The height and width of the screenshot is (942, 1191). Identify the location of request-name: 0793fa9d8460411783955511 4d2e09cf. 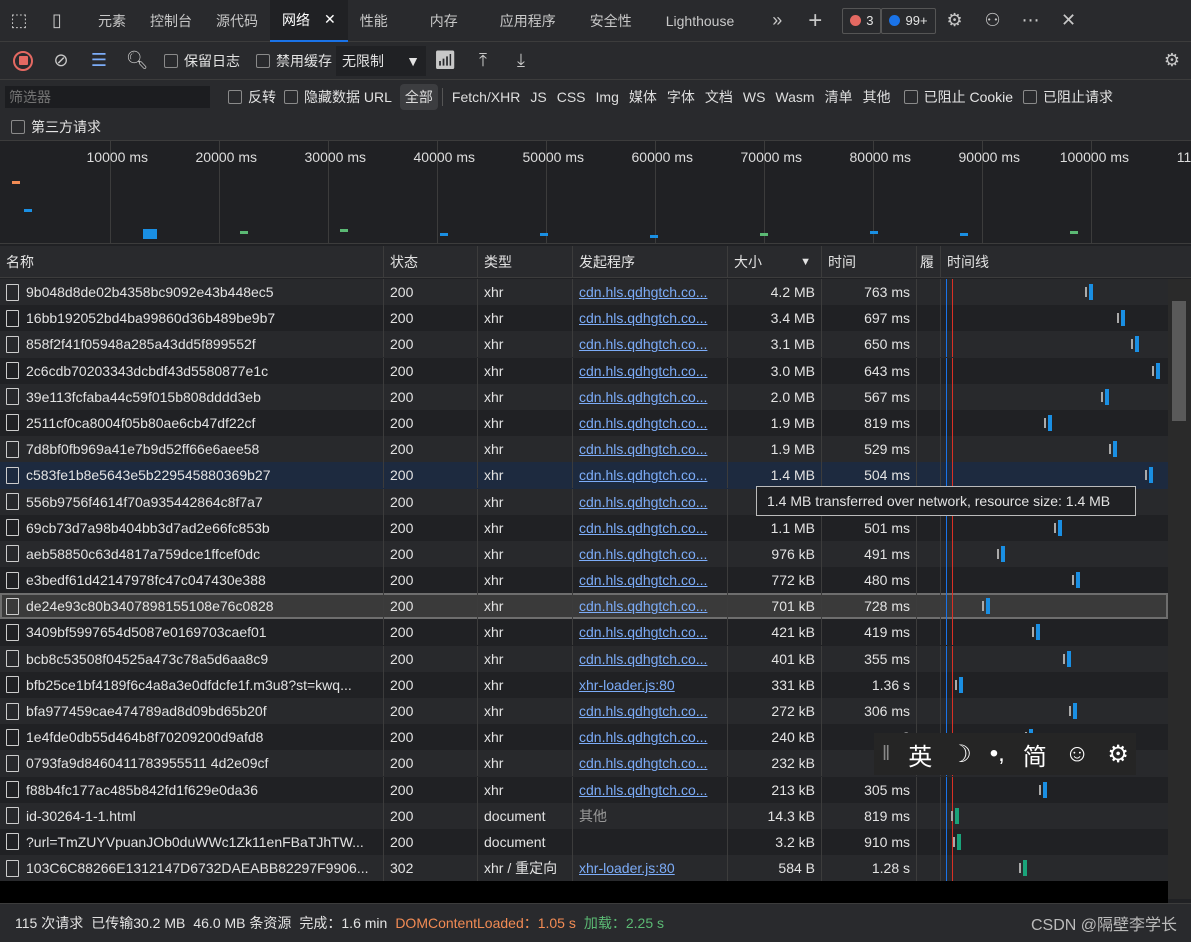
(191, 763).